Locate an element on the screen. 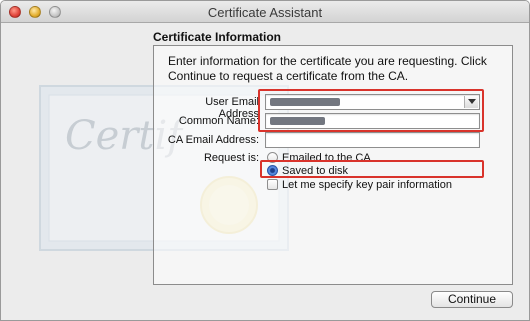 This screenshot has width=530, height=321. common-name-label: Common Name: is located at coordinates (218, 121).